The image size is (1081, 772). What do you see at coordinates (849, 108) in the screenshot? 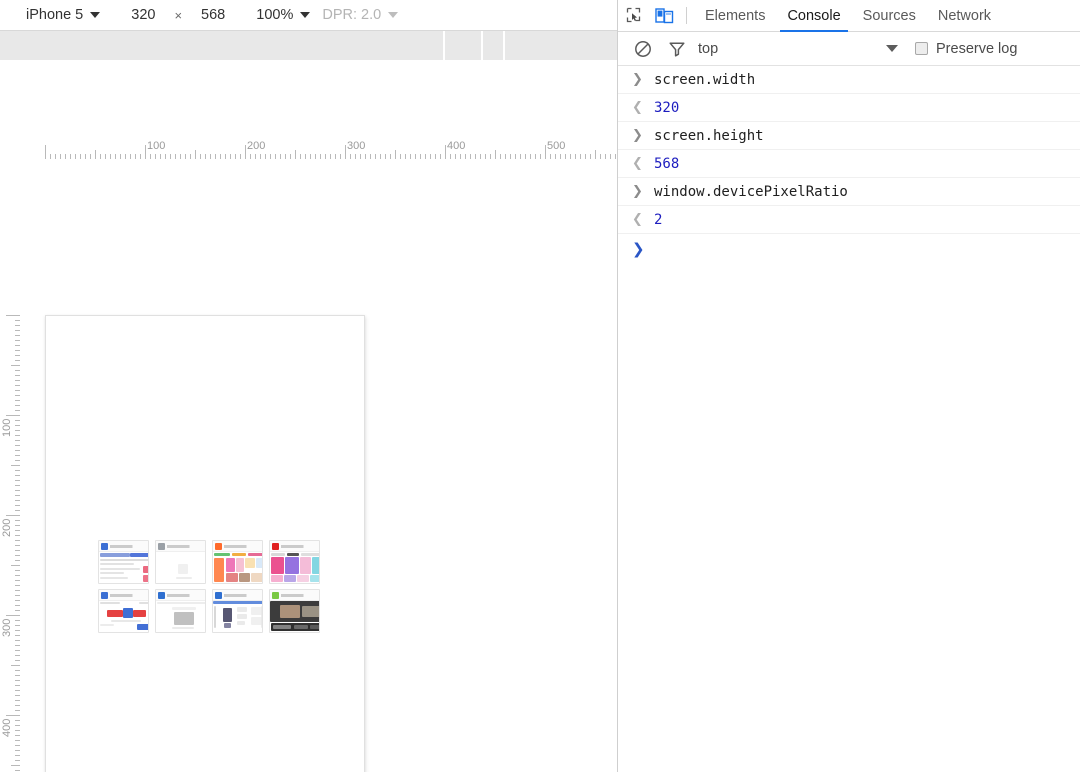
I see `console-output-row: ❮ 320` at bounding box center [849, 108].